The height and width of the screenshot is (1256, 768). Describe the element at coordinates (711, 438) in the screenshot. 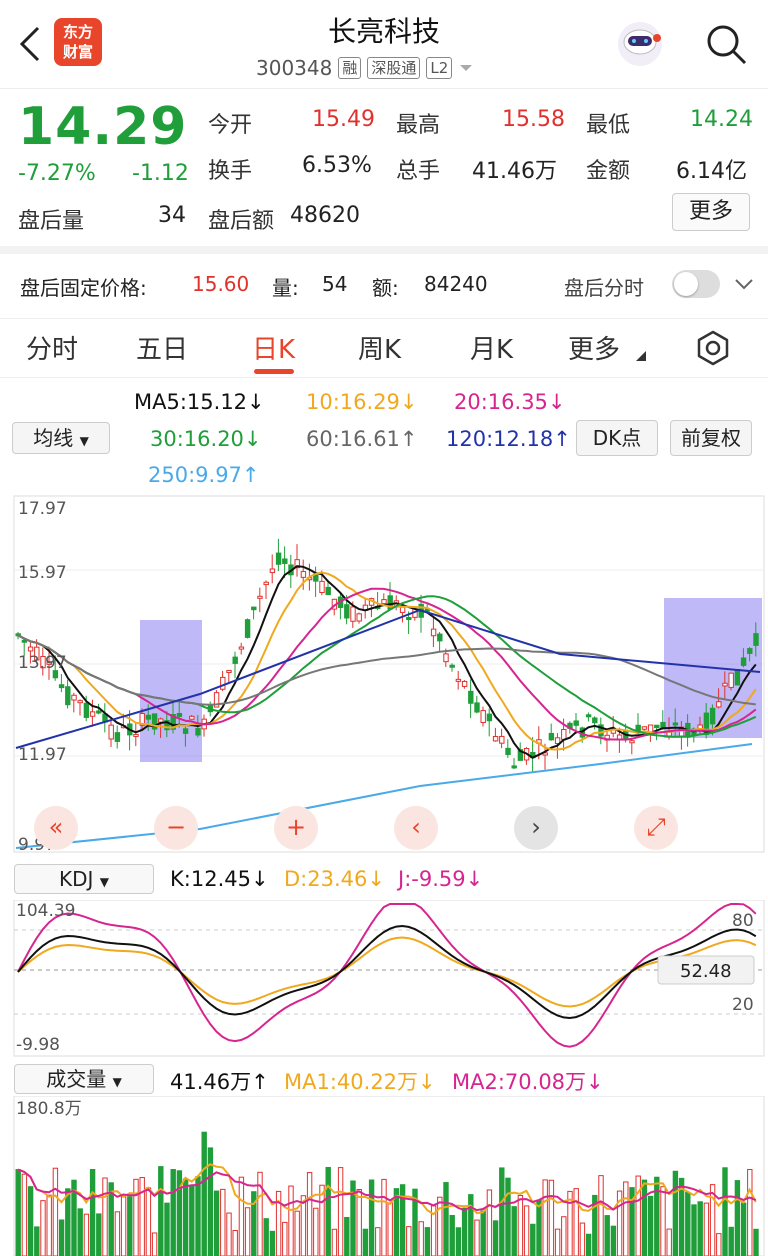

I see `adjust-button: 前复权` at that location.